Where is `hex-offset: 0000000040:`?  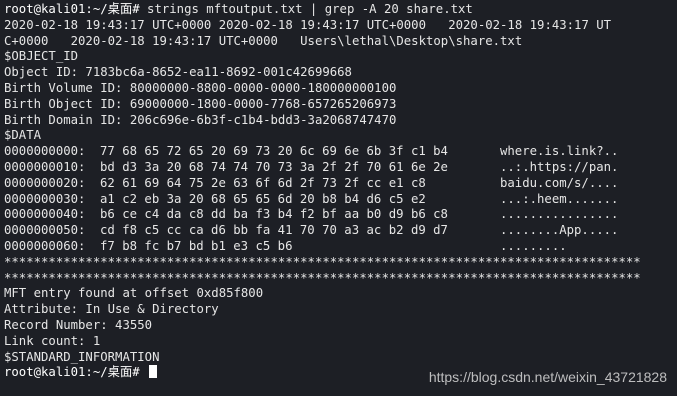 hex-offset: 0000000040: is located at coordinates (45, 214).